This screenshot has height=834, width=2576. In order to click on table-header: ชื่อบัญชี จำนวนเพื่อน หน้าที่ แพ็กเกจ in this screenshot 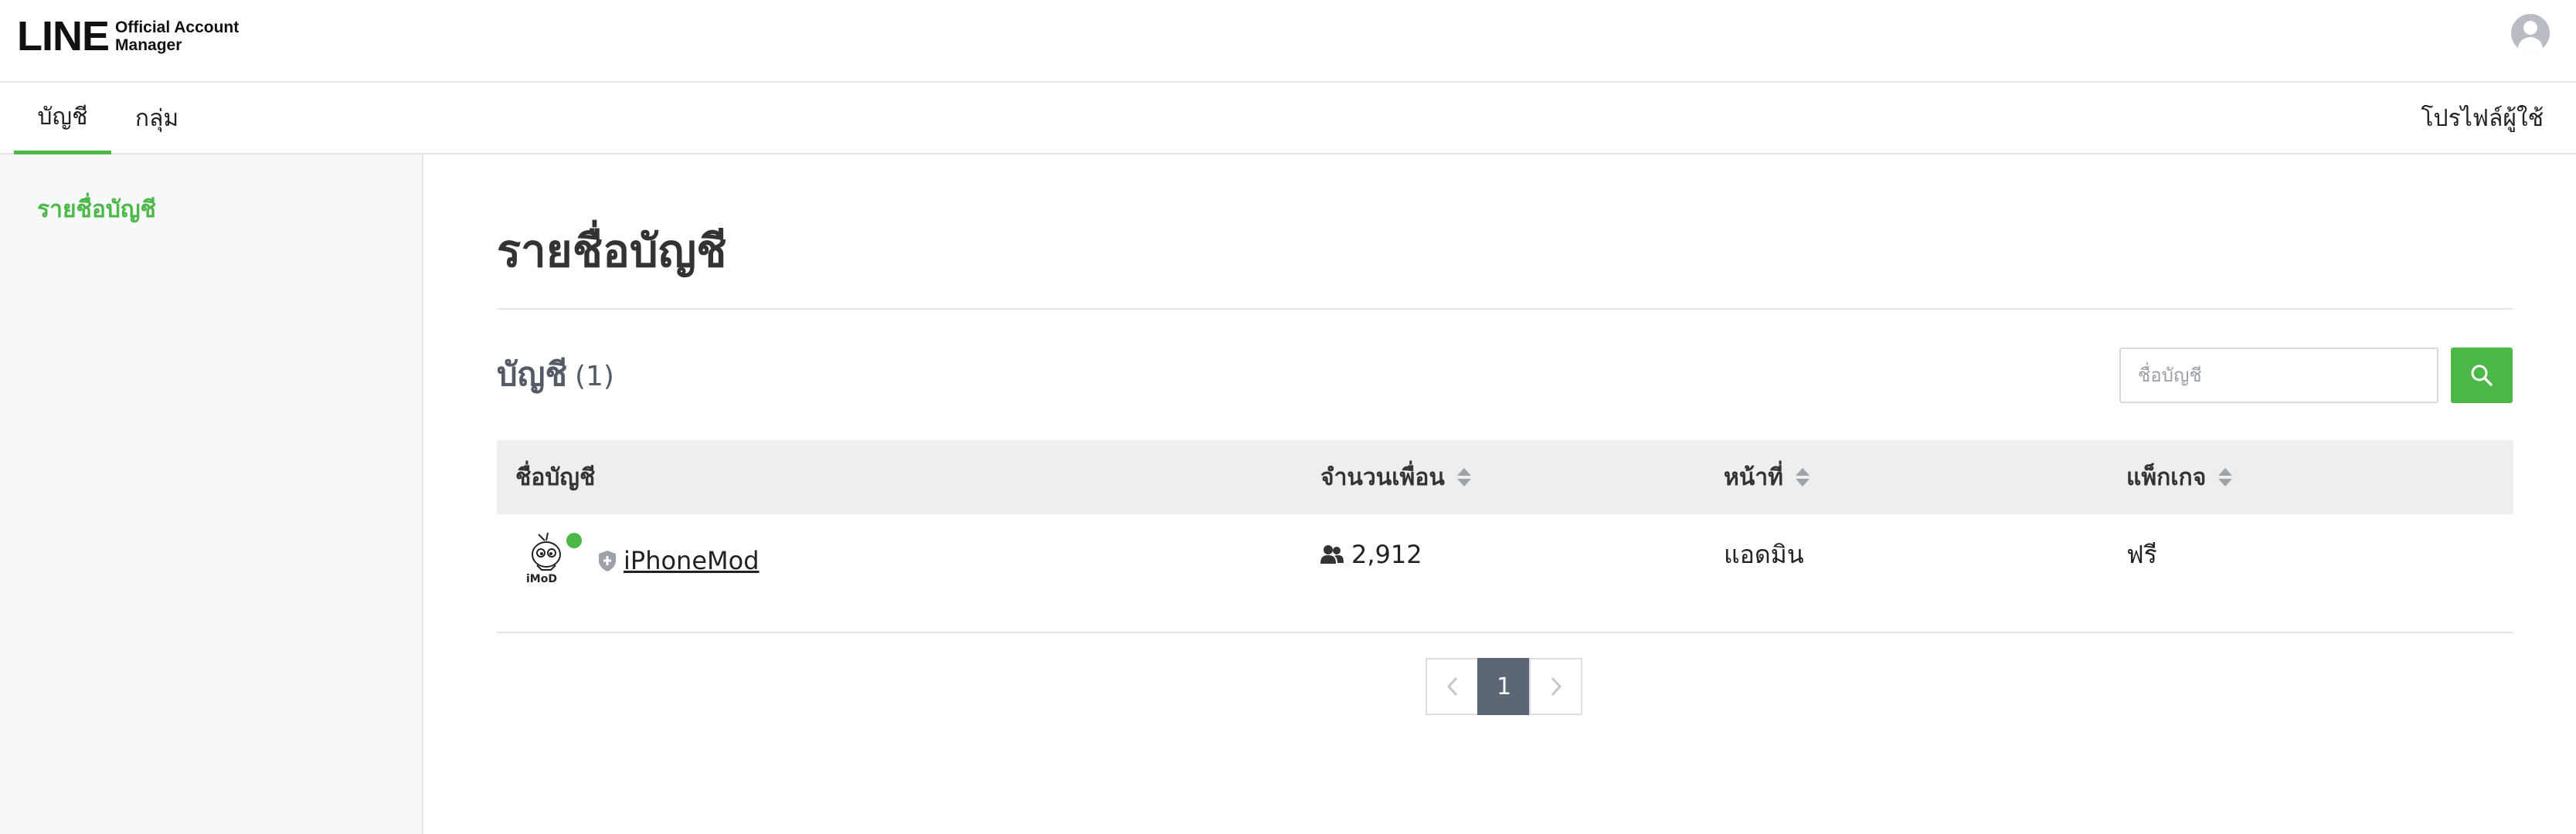, I will do `click(1505, 477)`.